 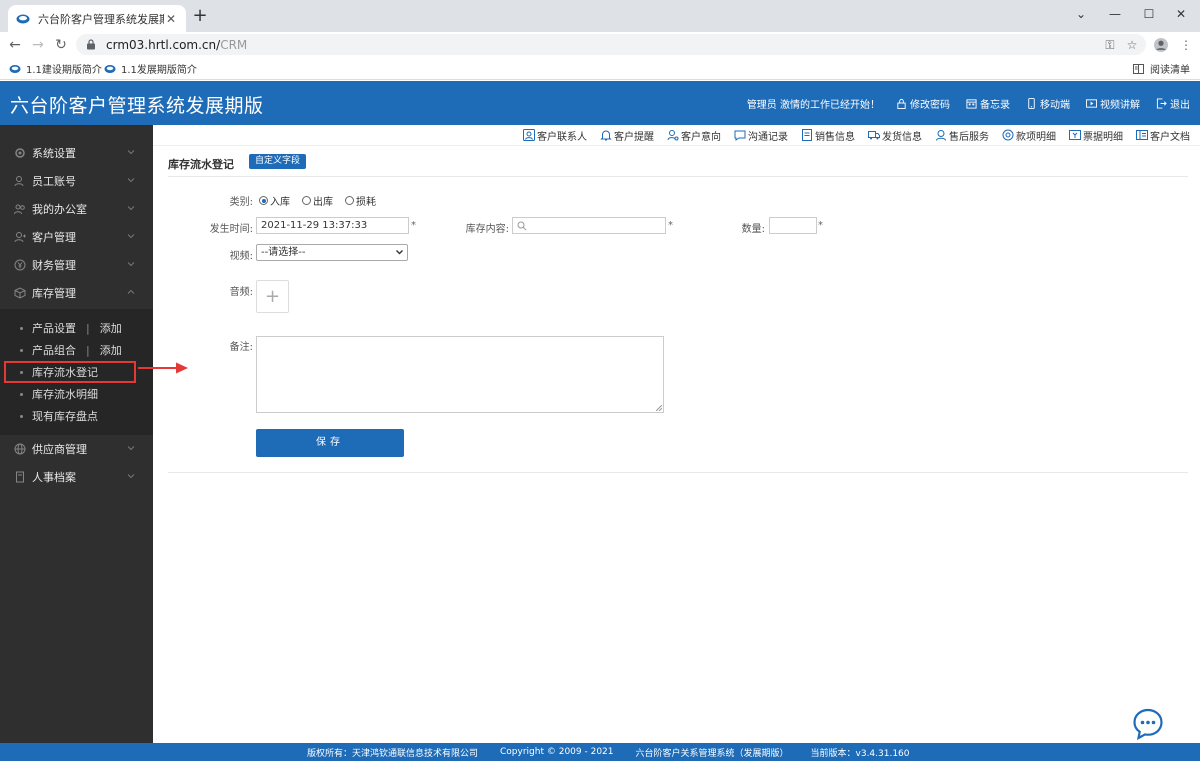 I want to click on custom-fields-button: 自定义字段, so click(x=278, y=161).